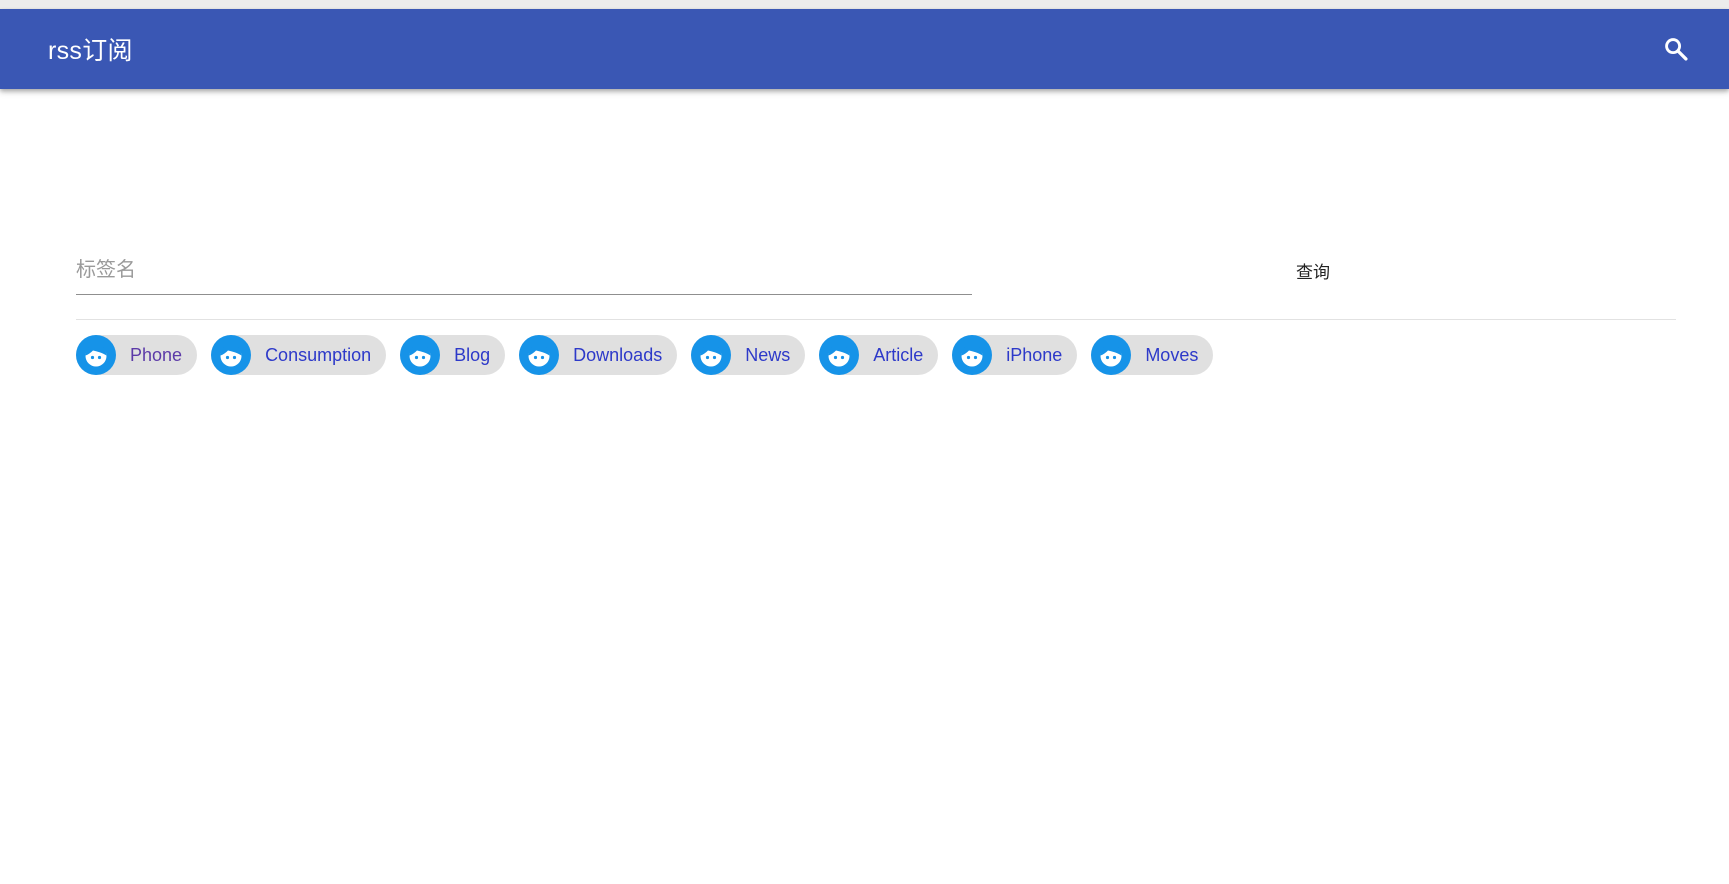 The image size is (1729, 884). What do you see at coordinates (618, 354) in the screenshot?
I see `tag-chip-label: Downloads` at bounding box center [618, 354].